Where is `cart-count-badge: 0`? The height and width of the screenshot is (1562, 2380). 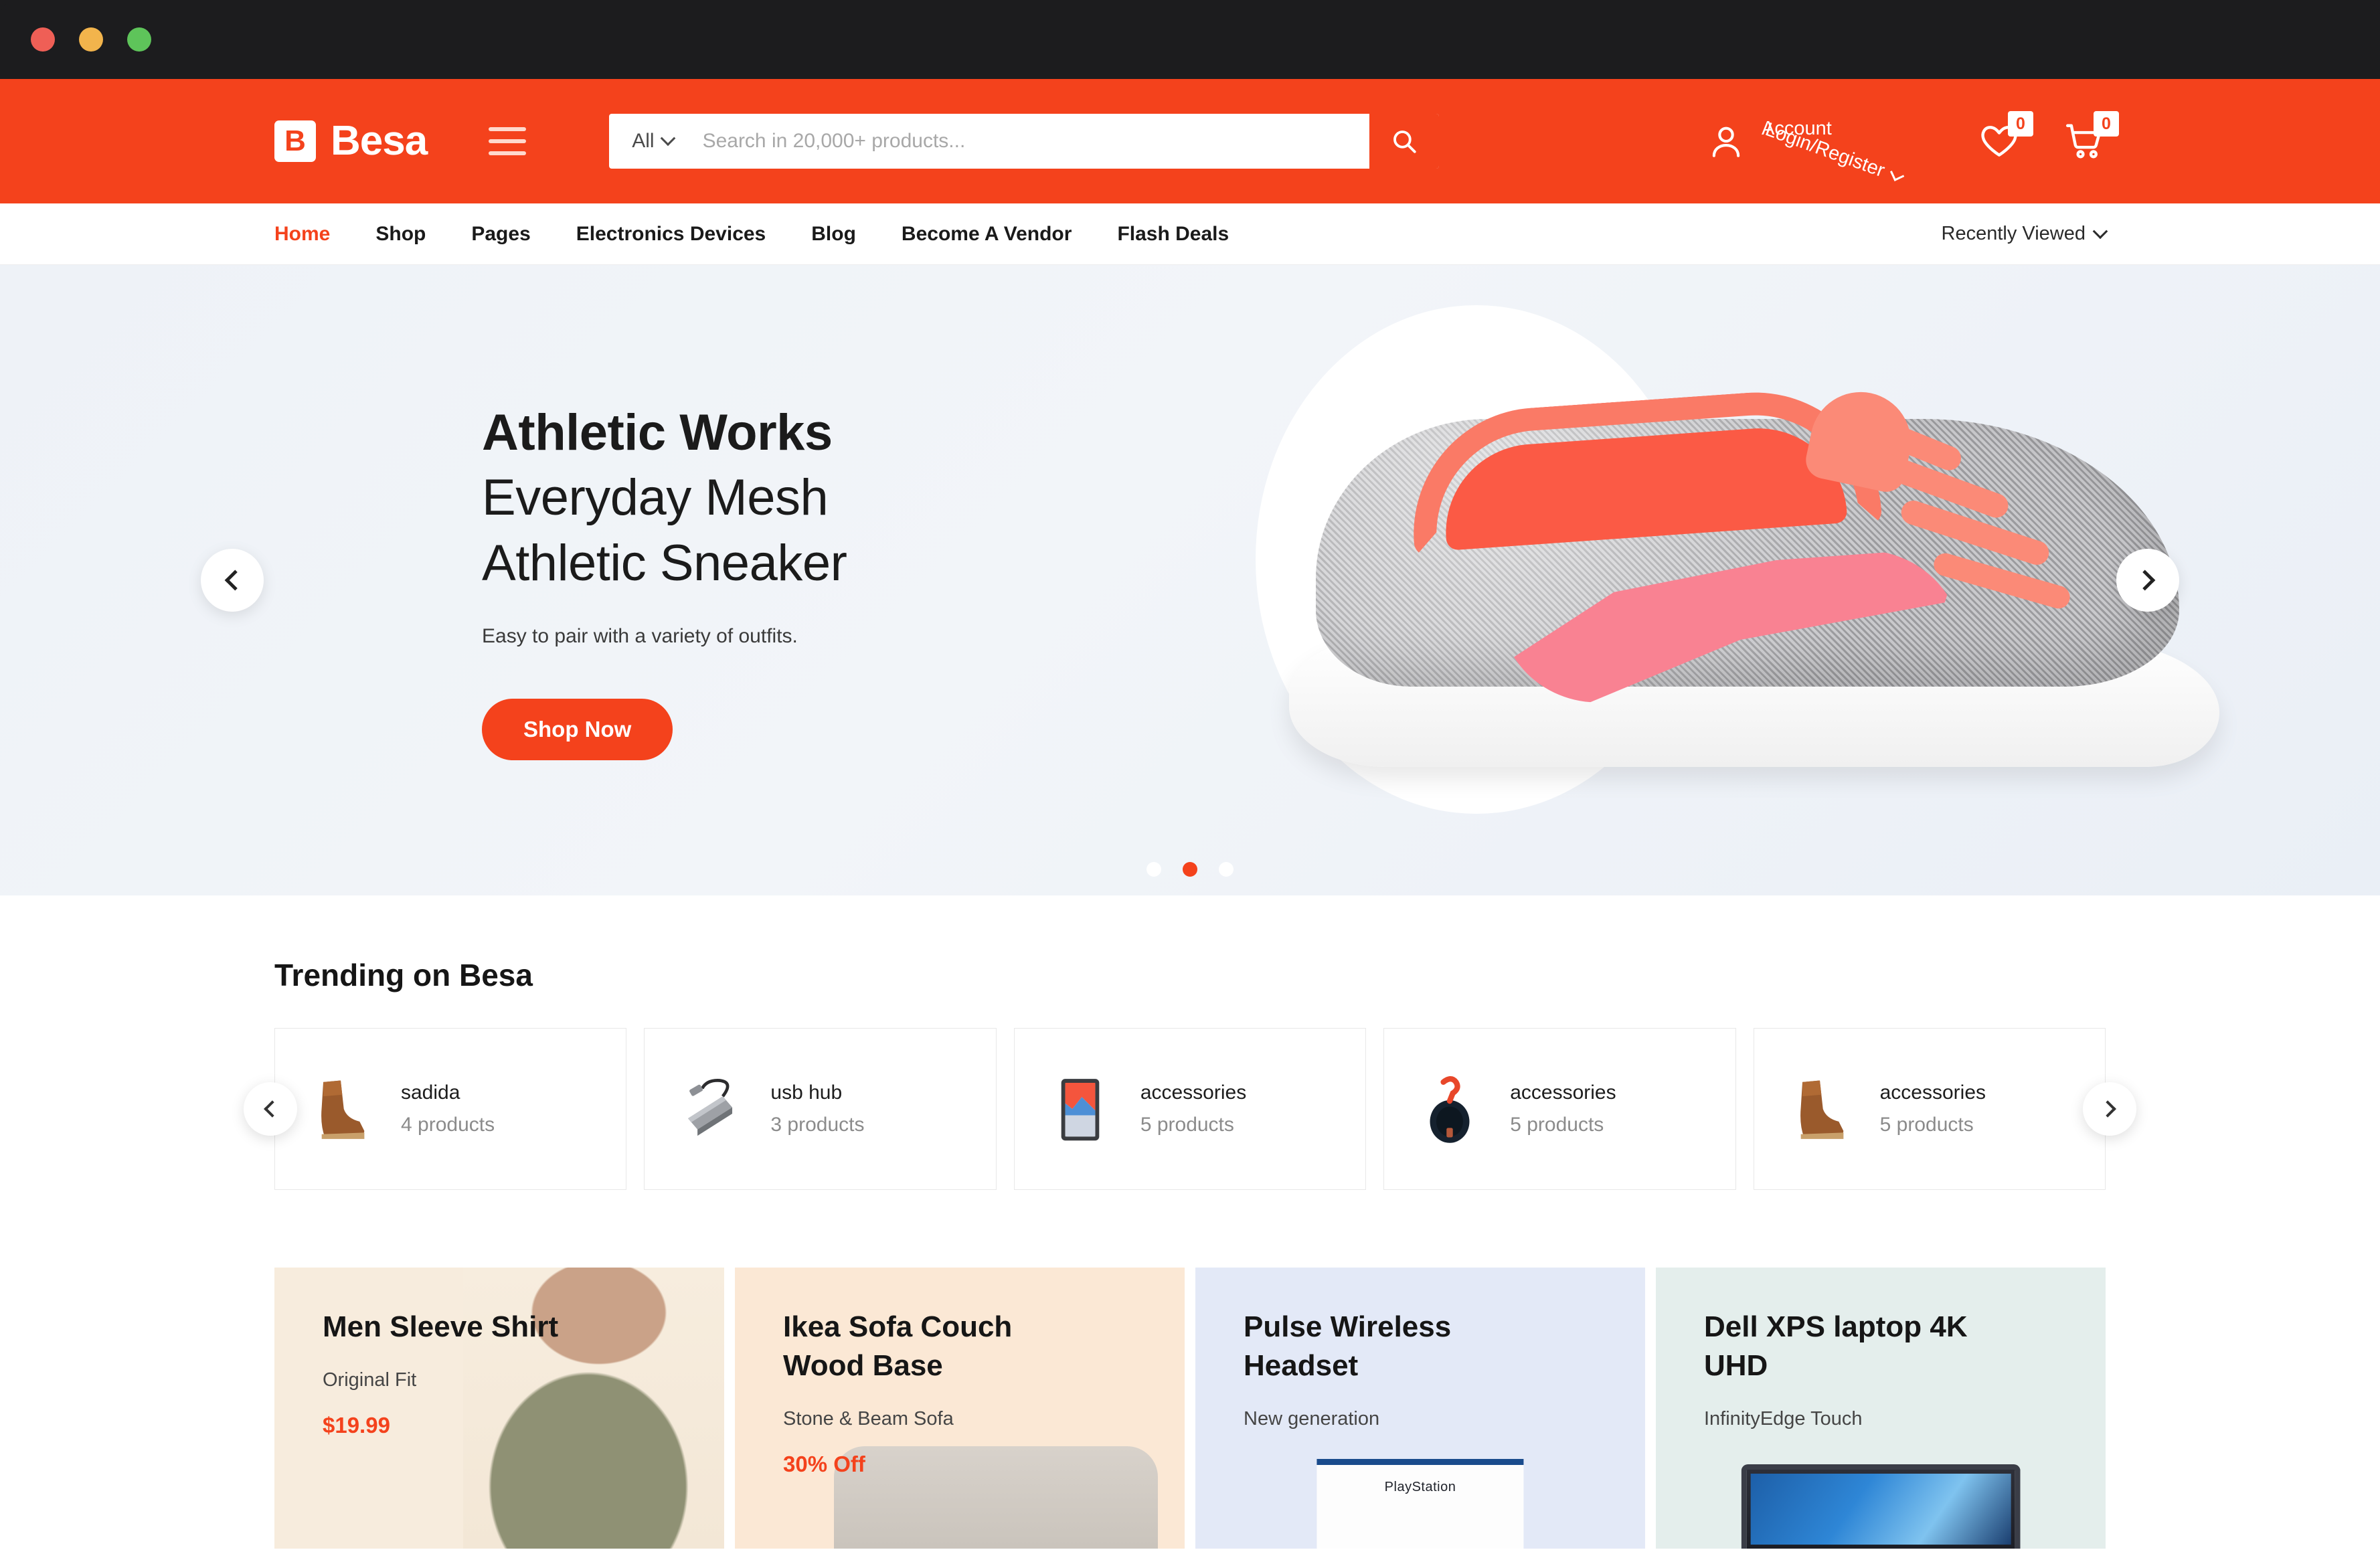
cart-count-badge: 0 is located at coordinates (2106, 124).